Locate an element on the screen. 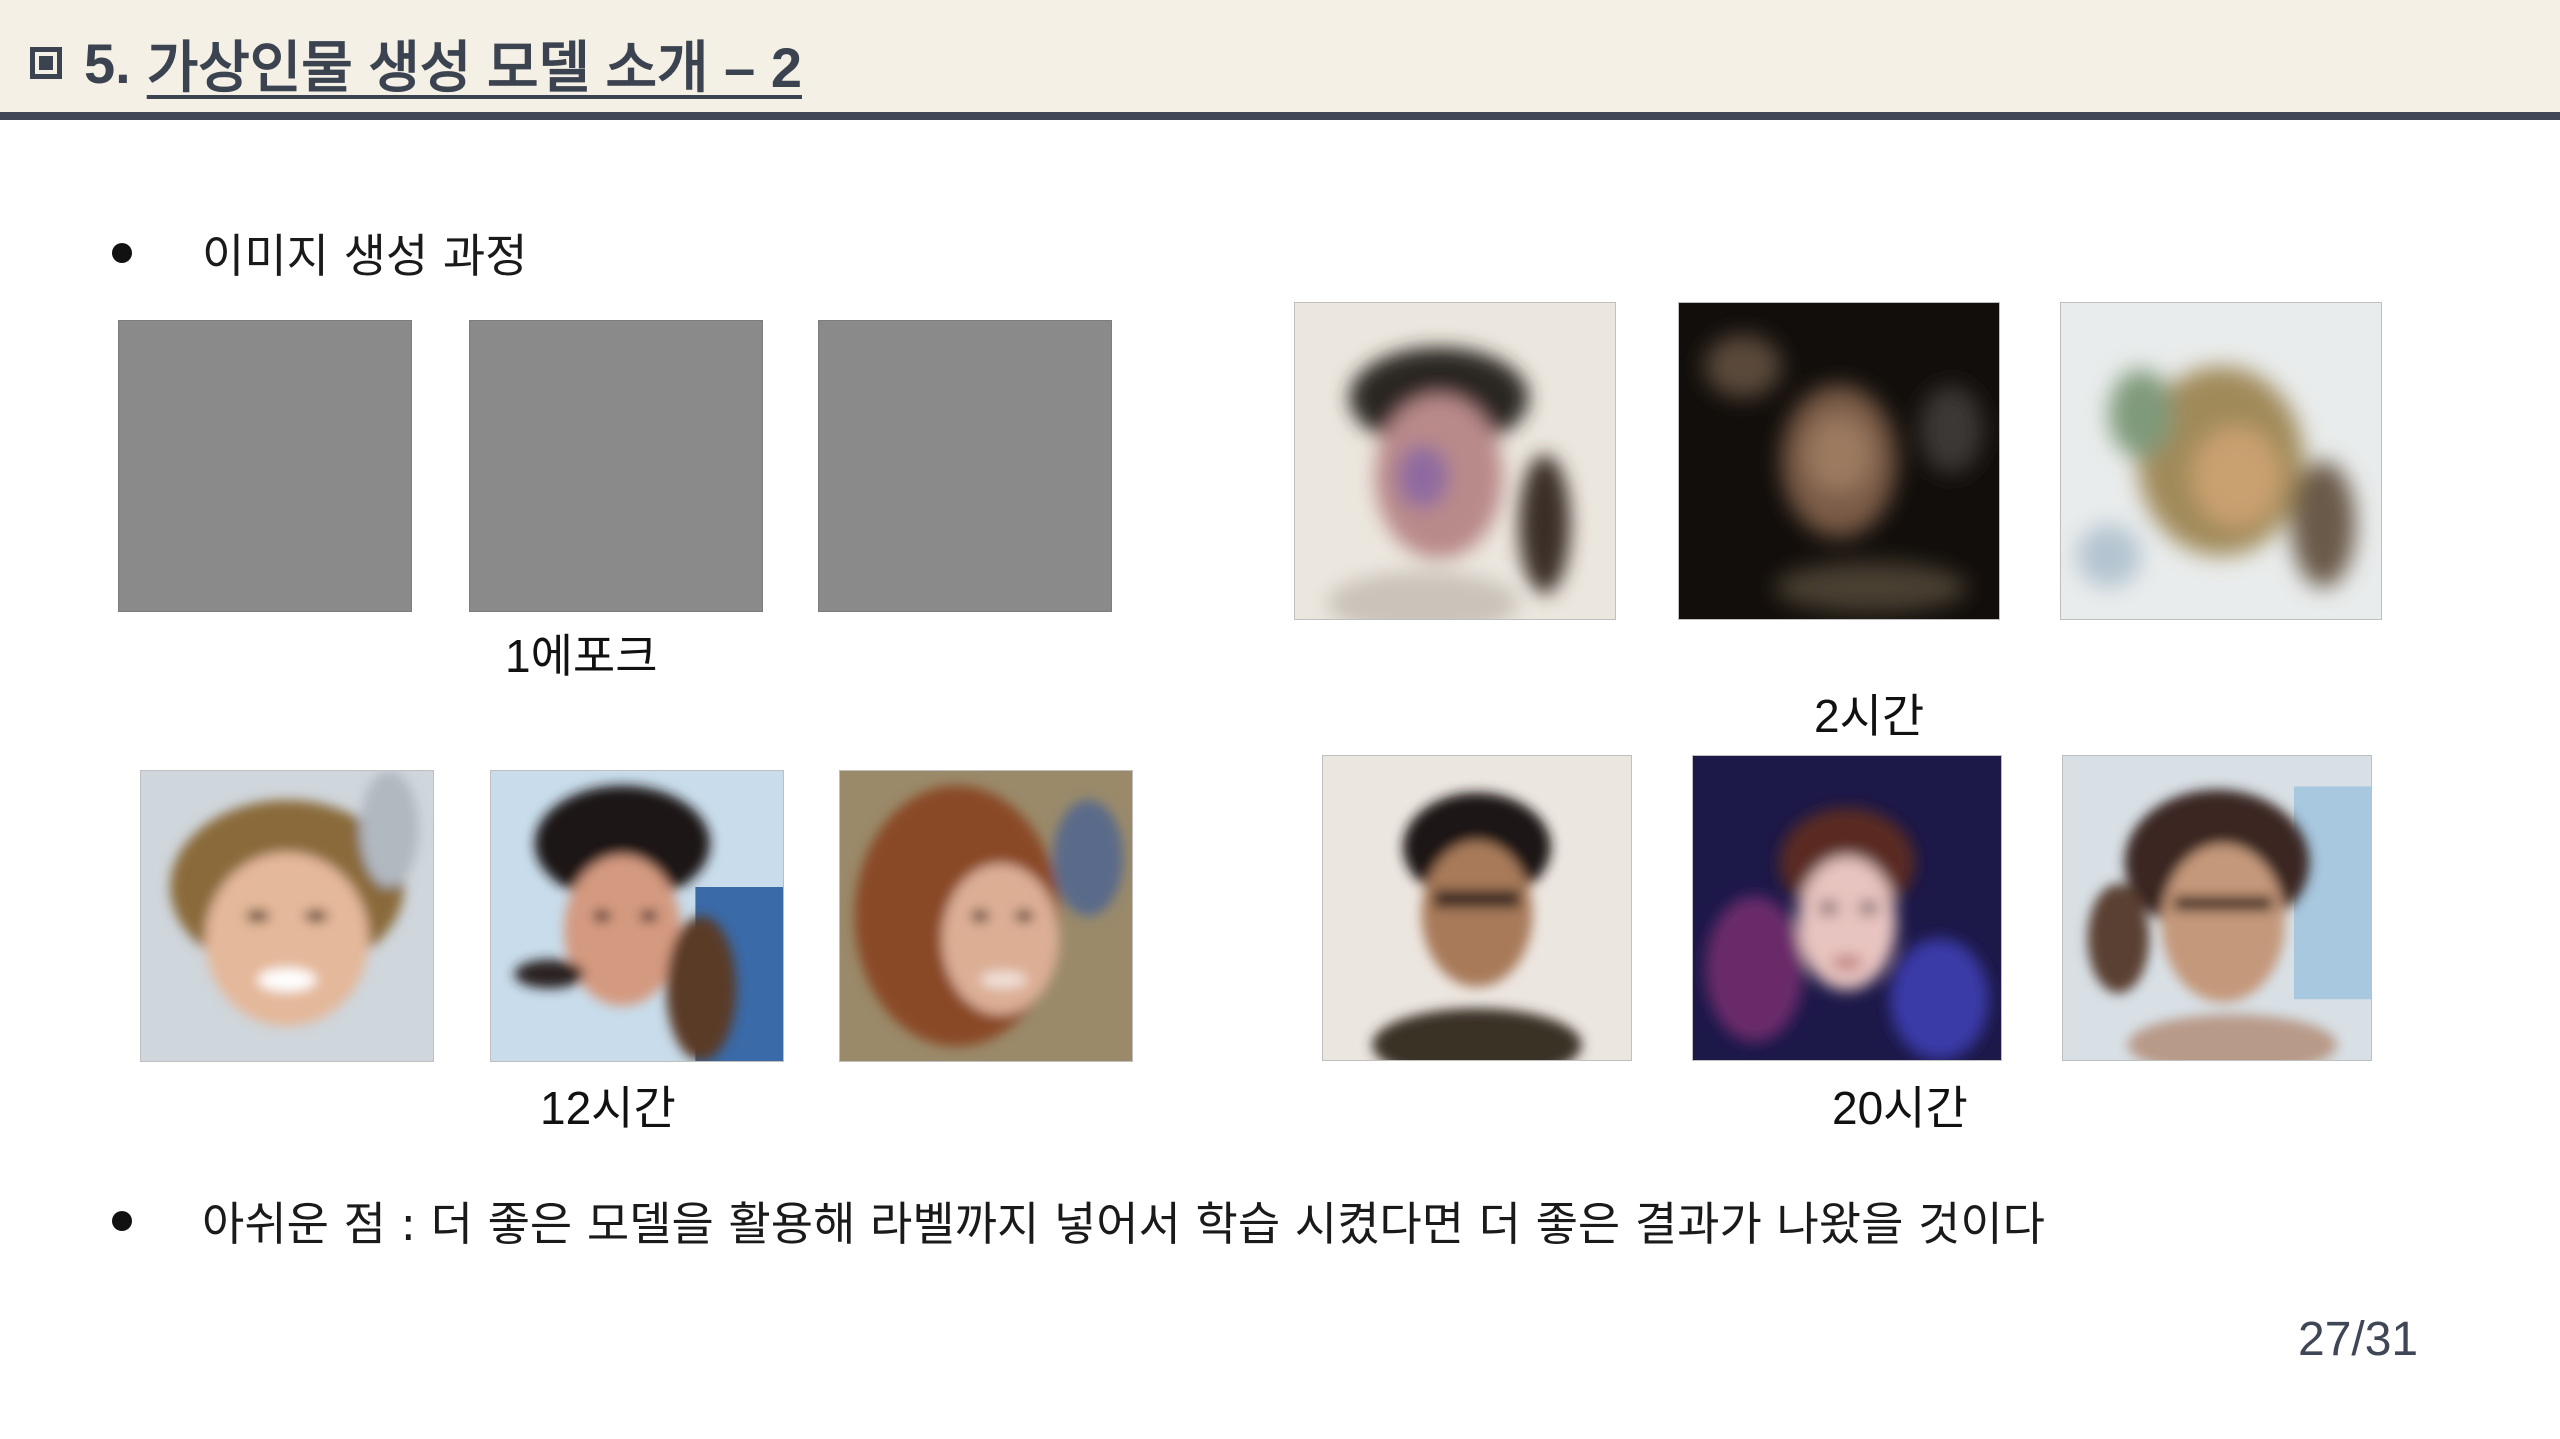 This screenshot has width=2560, height=1439. caption-12-hours: 12시간 is located at coordinates (608, 1108).